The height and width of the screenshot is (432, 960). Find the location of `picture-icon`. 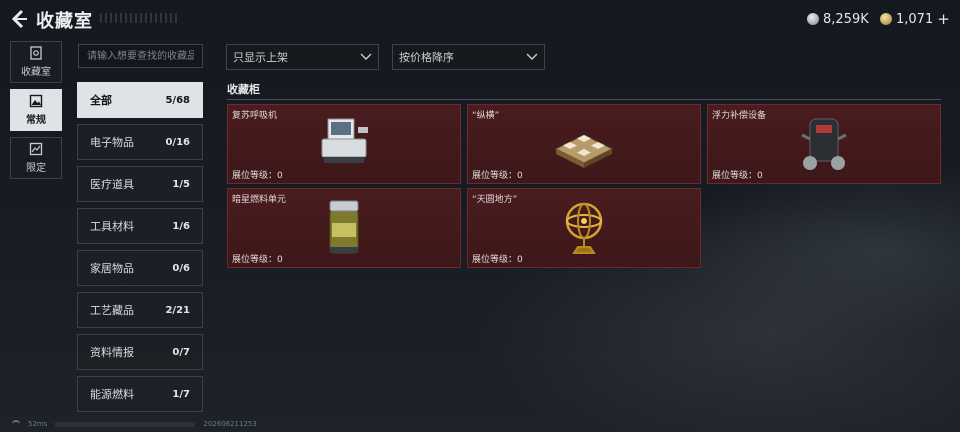

picture-icon is located at coordinates (36, 101).